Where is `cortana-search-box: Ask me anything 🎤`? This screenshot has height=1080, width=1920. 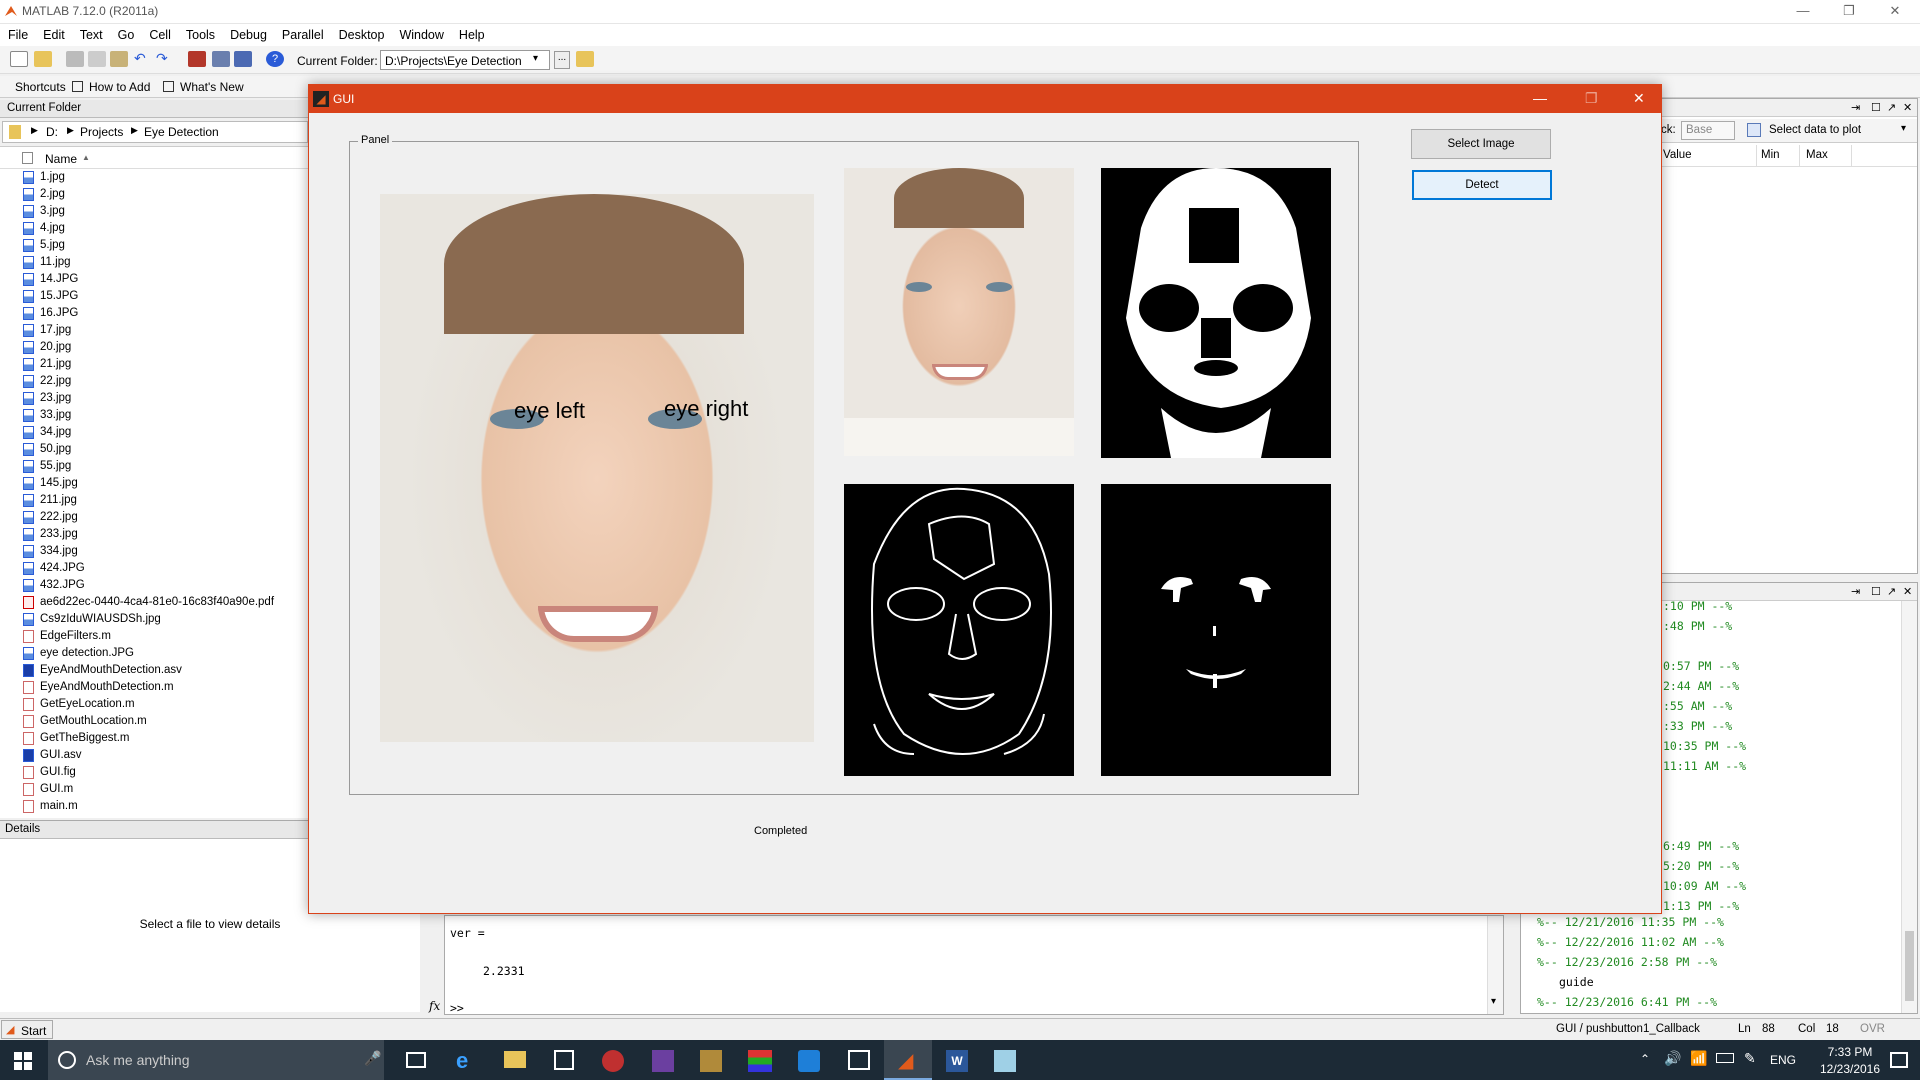
cortana-search-box: Ask me anything 🎤 is located at coordinates (216, 1060).